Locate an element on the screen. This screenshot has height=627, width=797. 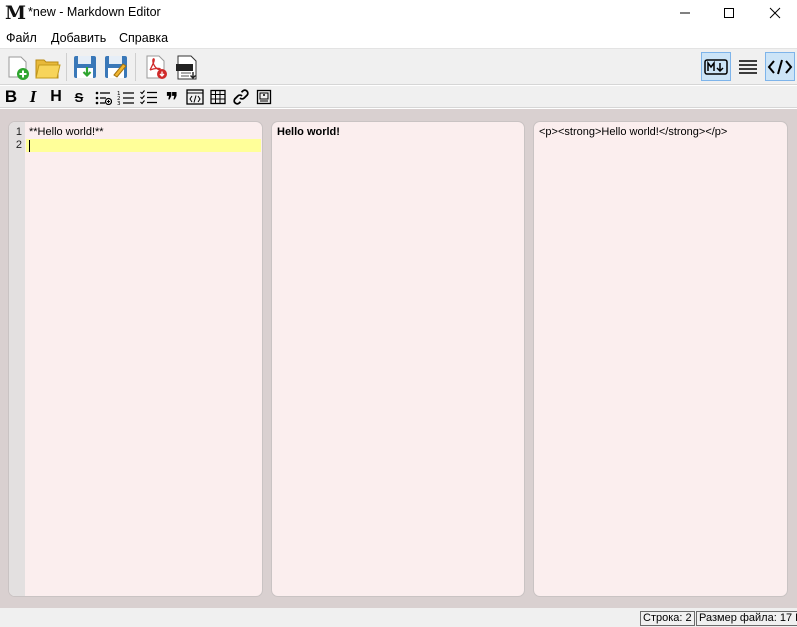
maximize-button is located at coordinates (729, 13).